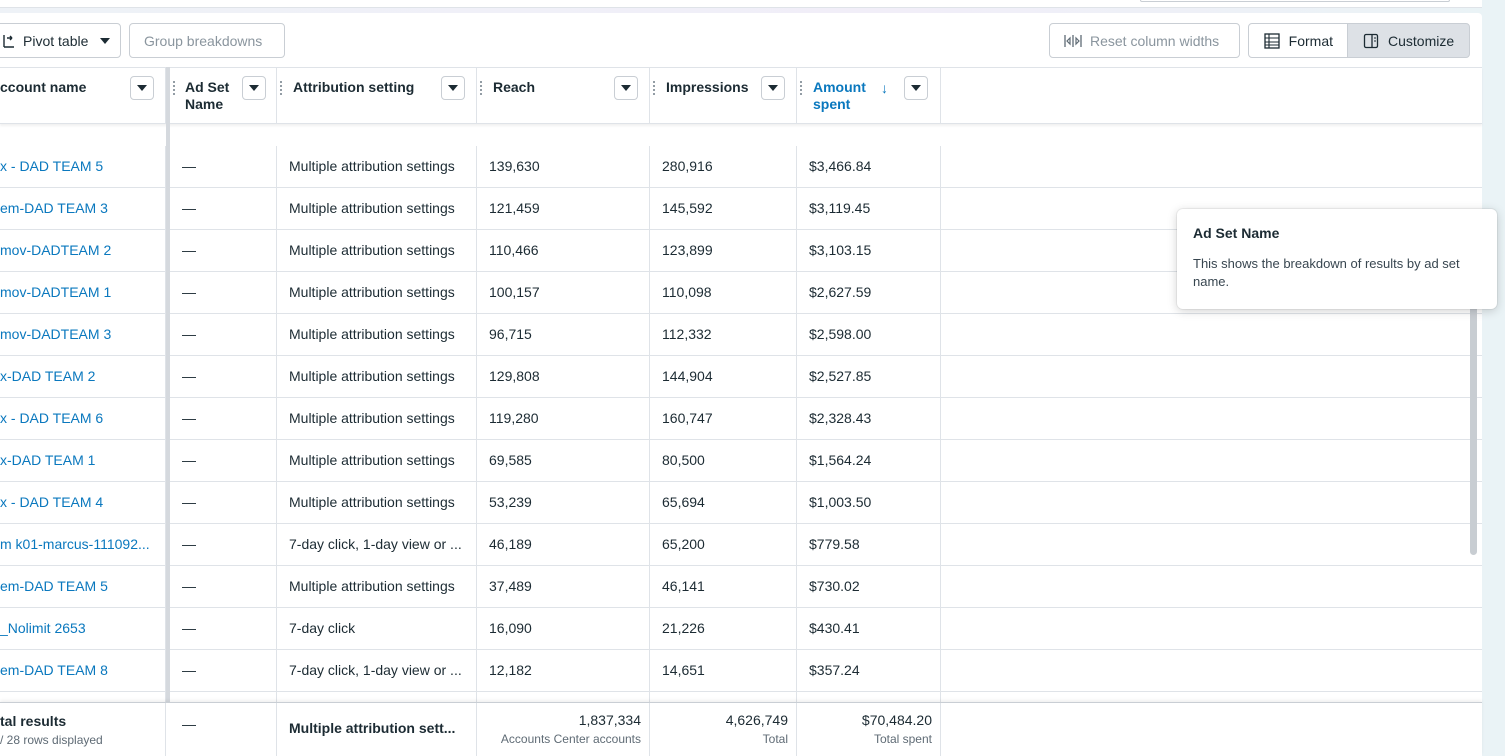  I want to click on reach-cell: 110,466, so click(563, 250).